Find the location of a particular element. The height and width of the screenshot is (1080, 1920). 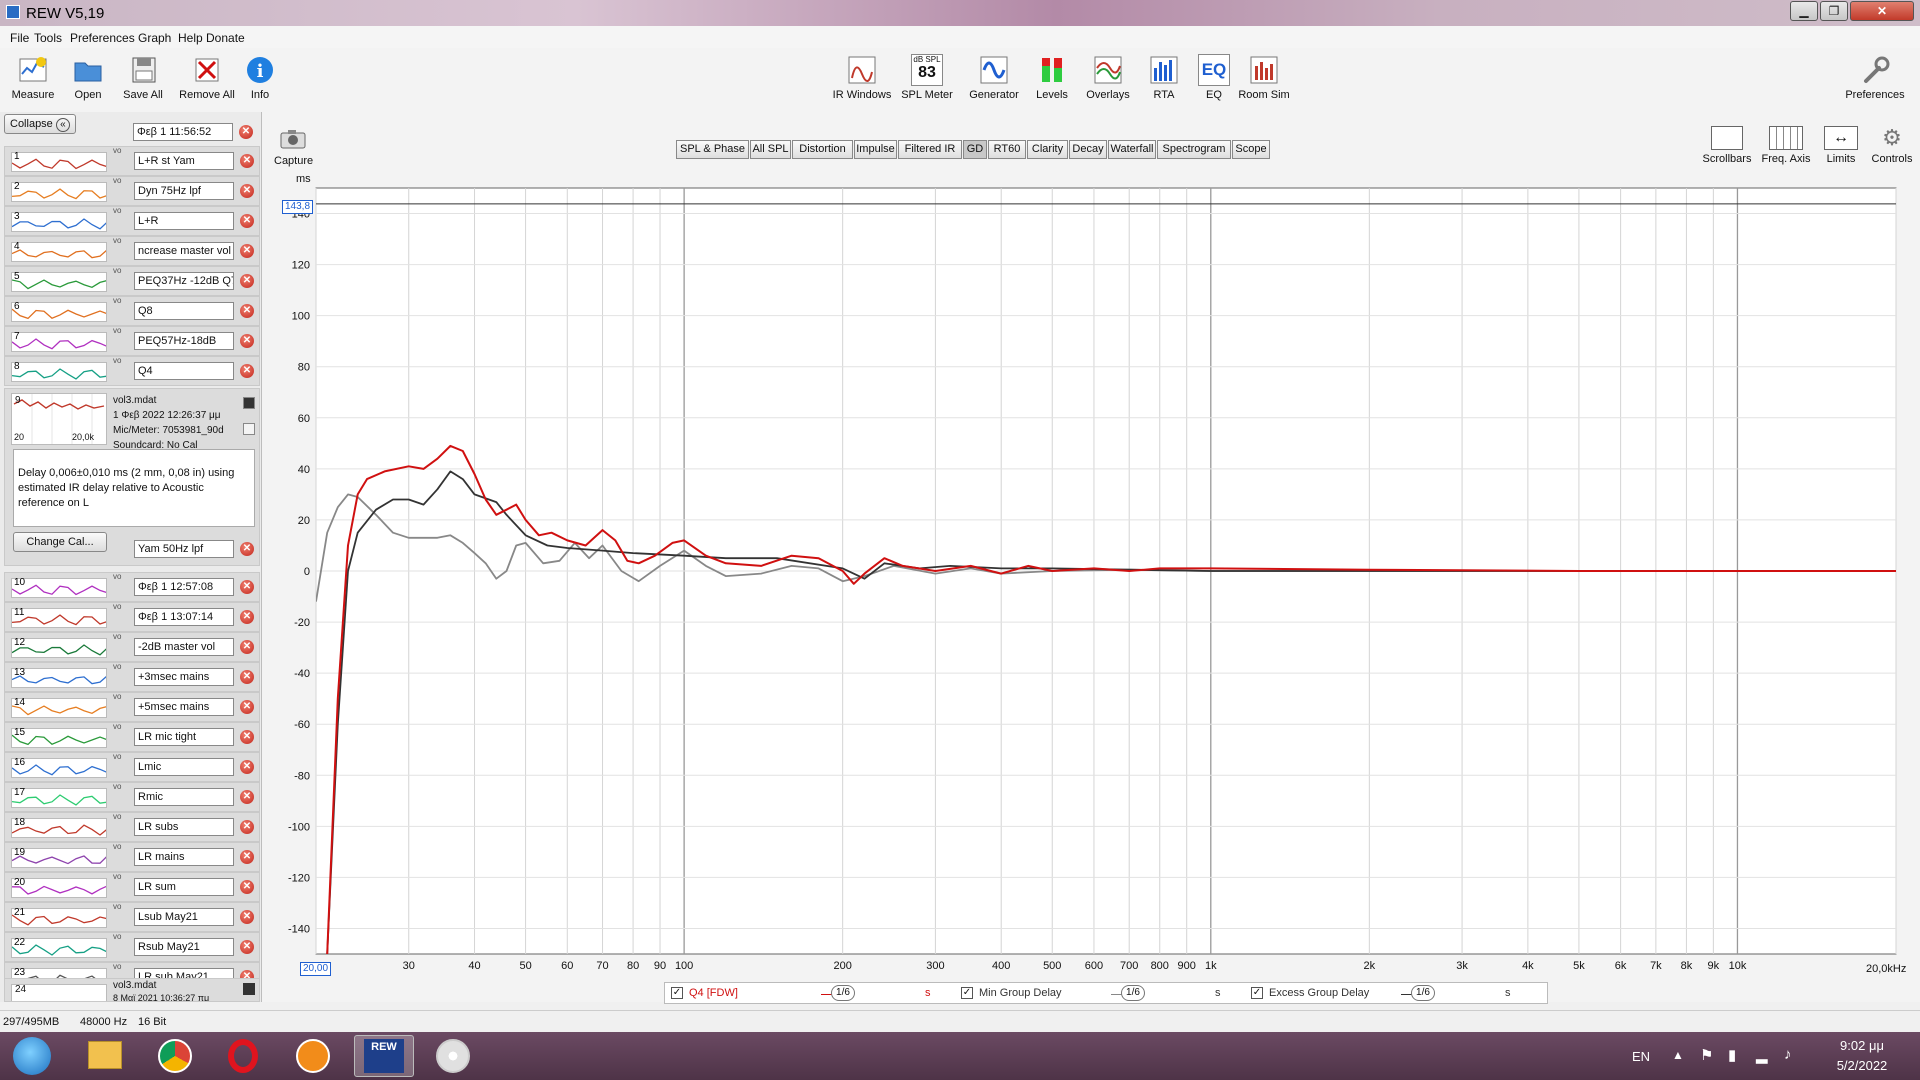

measurement-name-field: LR mic tight is located at coordinates (184, 737).